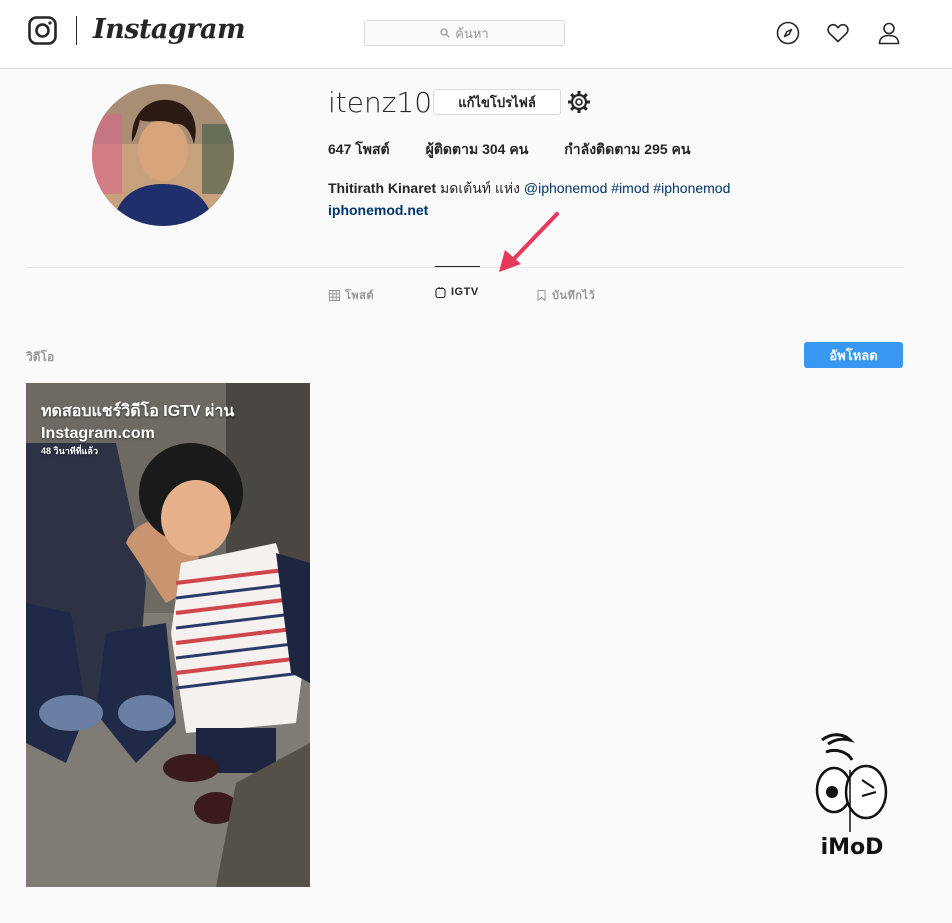 The height and width of the screenshot is (923, 952). I want to click on settings-gear-icon, so click(579, 102).